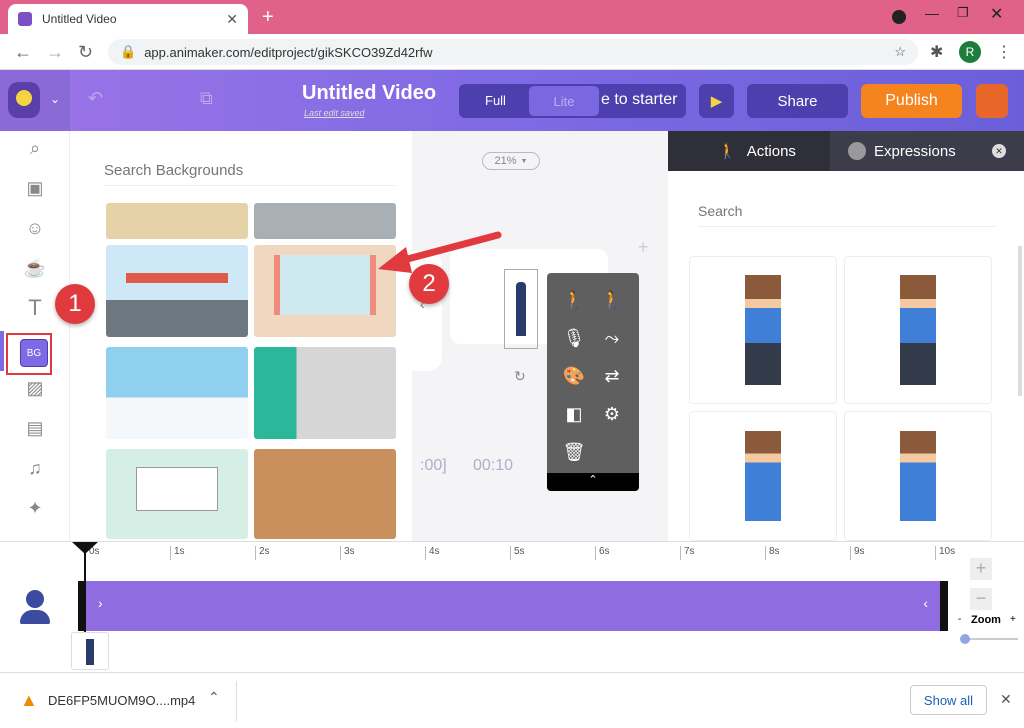 The image size is (1024, 728). Describe the element at coordinates (90, 651) in the screenshot. I see `character-thumbnail` at that location.